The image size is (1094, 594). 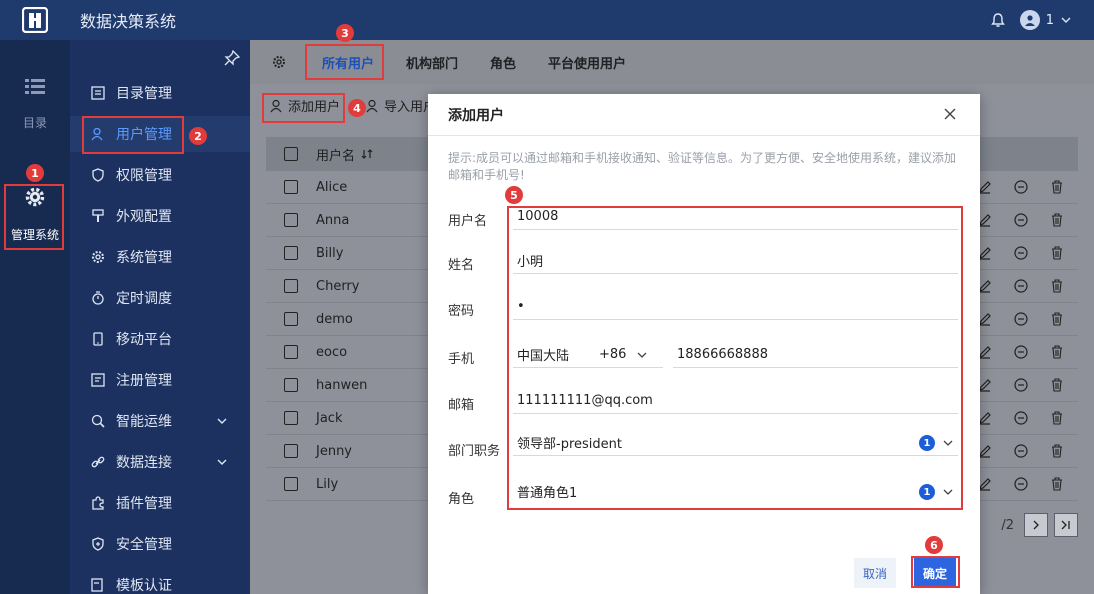 I want to click on sidebar-item-schedule: 定时调度, so click(x=160, y=298).